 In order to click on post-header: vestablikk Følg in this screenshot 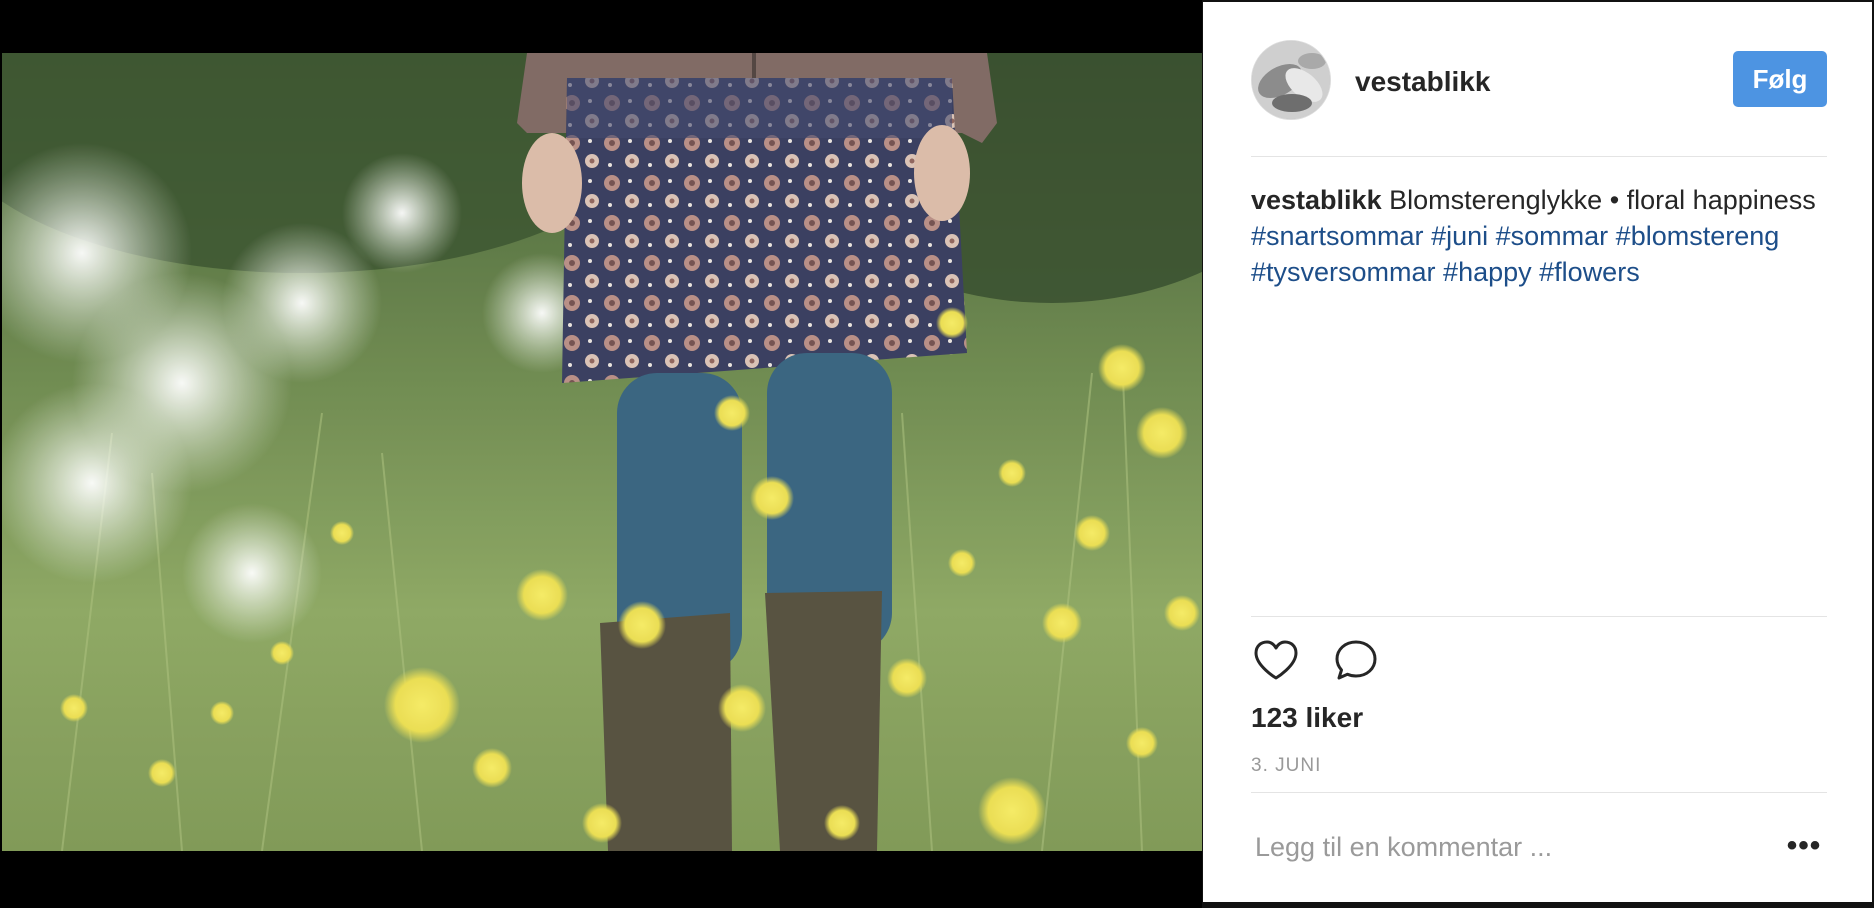, I will do `click(1539, 80)`.